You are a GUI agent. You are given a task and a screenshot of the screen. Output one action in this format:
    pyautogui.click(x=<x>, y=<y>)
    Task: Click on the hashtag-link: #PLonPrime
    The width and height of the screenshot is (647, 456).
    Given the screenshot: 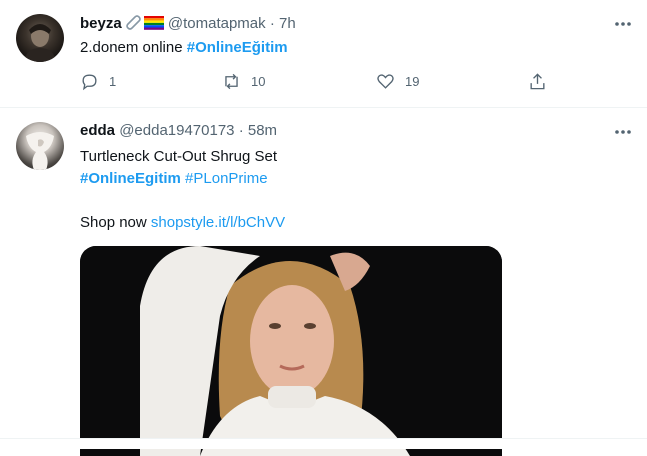 What is the action you would take?
    pyautogui.click(x=226, y=178)
    